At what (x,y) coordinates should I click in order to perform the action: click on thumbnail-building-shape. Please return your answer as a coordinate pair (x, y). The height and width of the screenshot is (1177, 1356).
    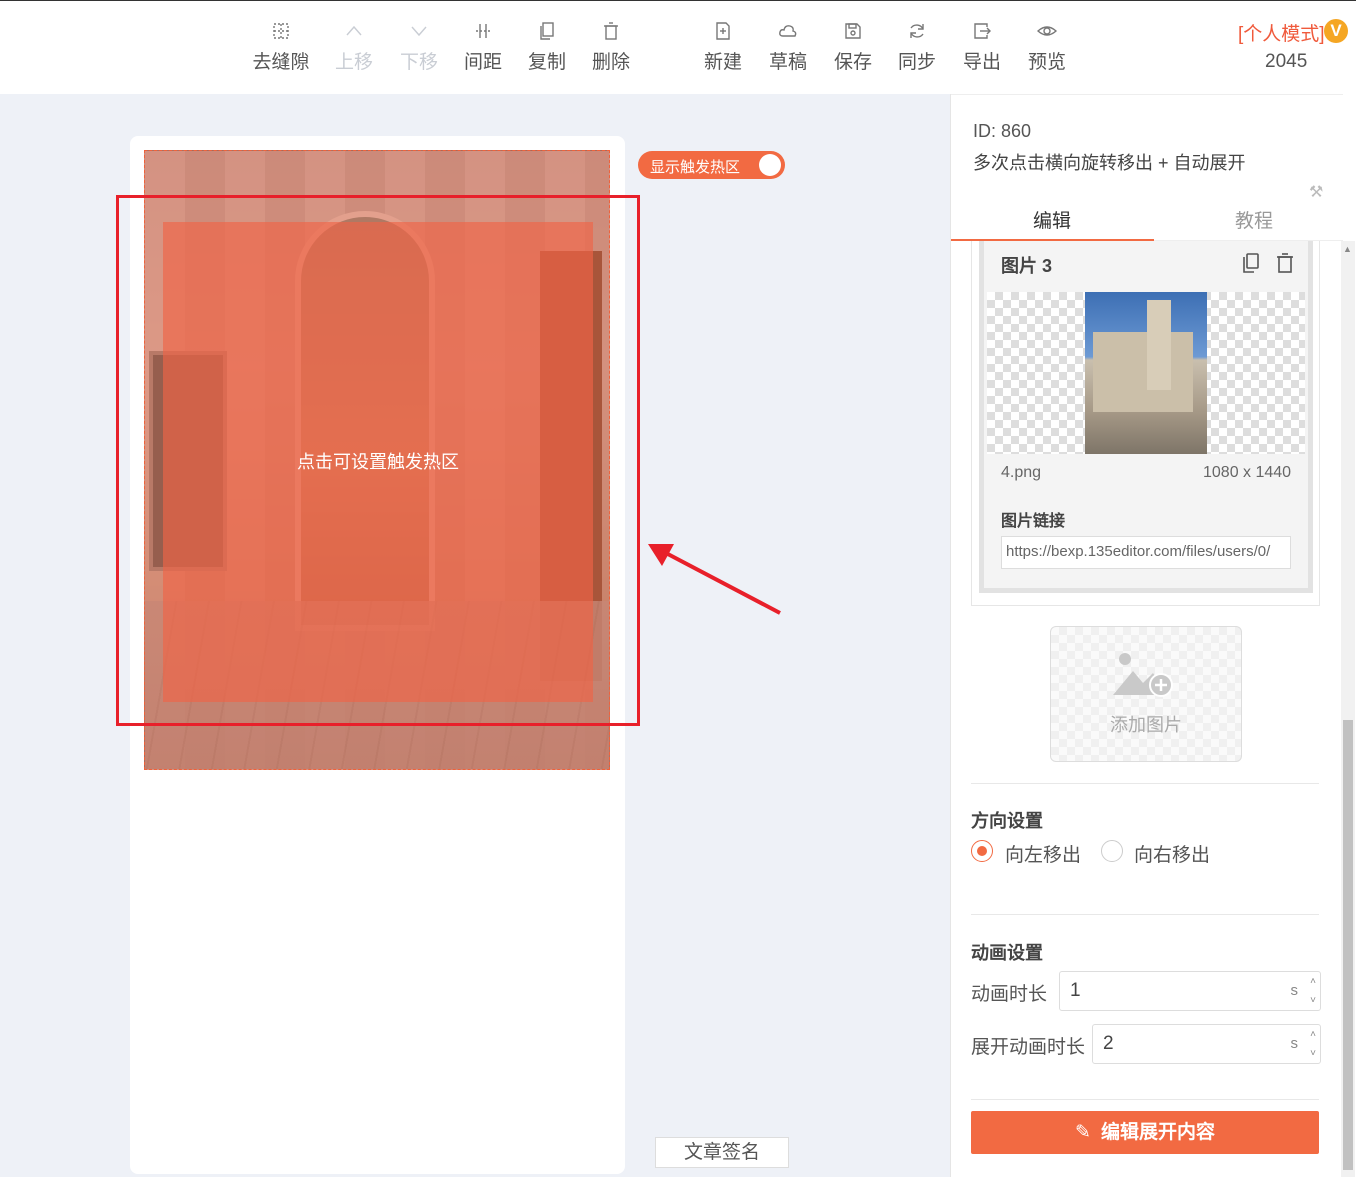
    Looking at the image, I should click on (1143, 372).